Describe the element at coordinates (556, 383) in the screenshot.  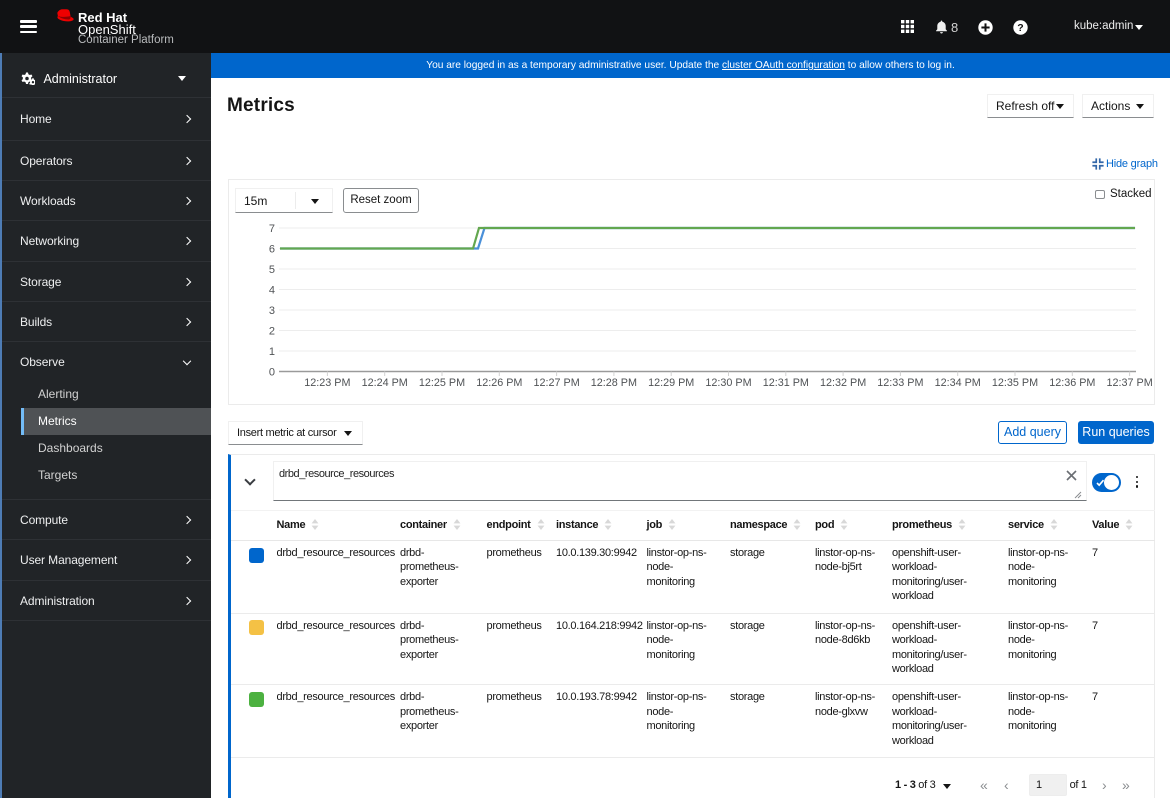
I see `svg-text: 12:27 PM` at that location.